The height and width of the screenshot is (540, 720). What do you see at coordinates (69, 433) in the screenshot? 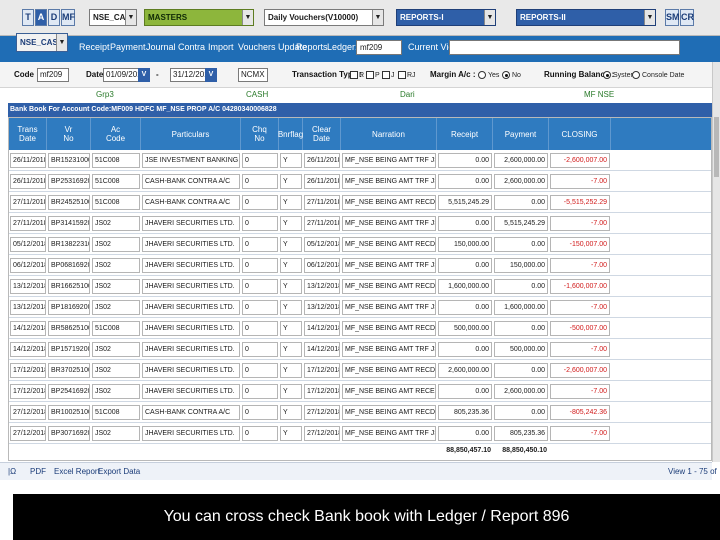
I see `cell-vr-no: BP307169200` at bounding box center [69, 433].